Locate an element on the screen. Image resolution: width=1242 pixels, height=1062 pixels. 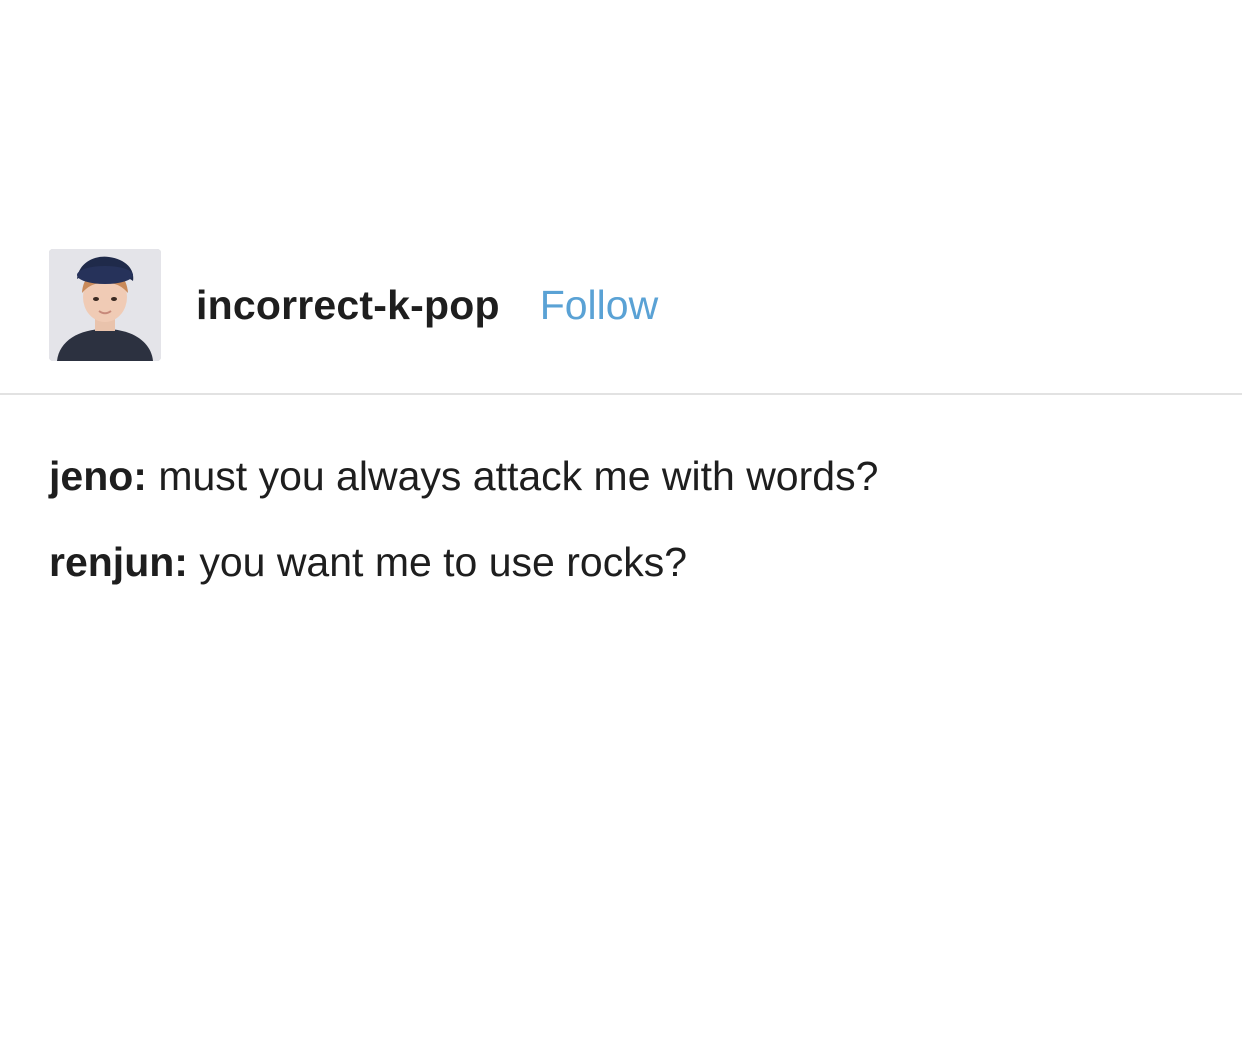
post-header: incorrect-k-pop Follow is located at coordinates (353, 305).